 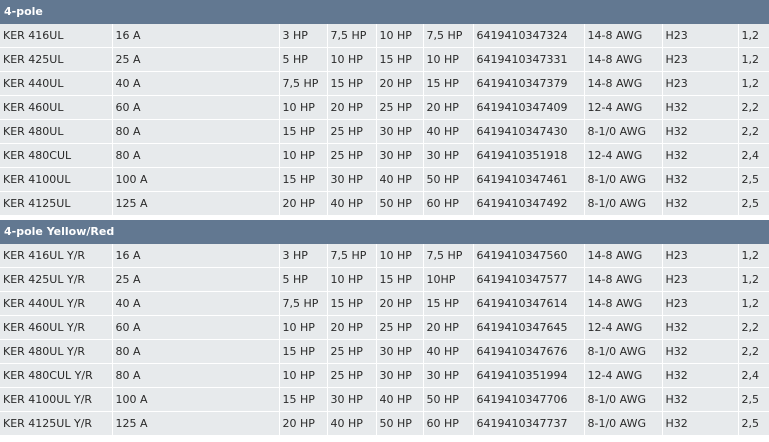 What do you see at coordinates (196, 327) in the screenshot?
I see `table-cell: 60 A` at bounding box center [196, 327].